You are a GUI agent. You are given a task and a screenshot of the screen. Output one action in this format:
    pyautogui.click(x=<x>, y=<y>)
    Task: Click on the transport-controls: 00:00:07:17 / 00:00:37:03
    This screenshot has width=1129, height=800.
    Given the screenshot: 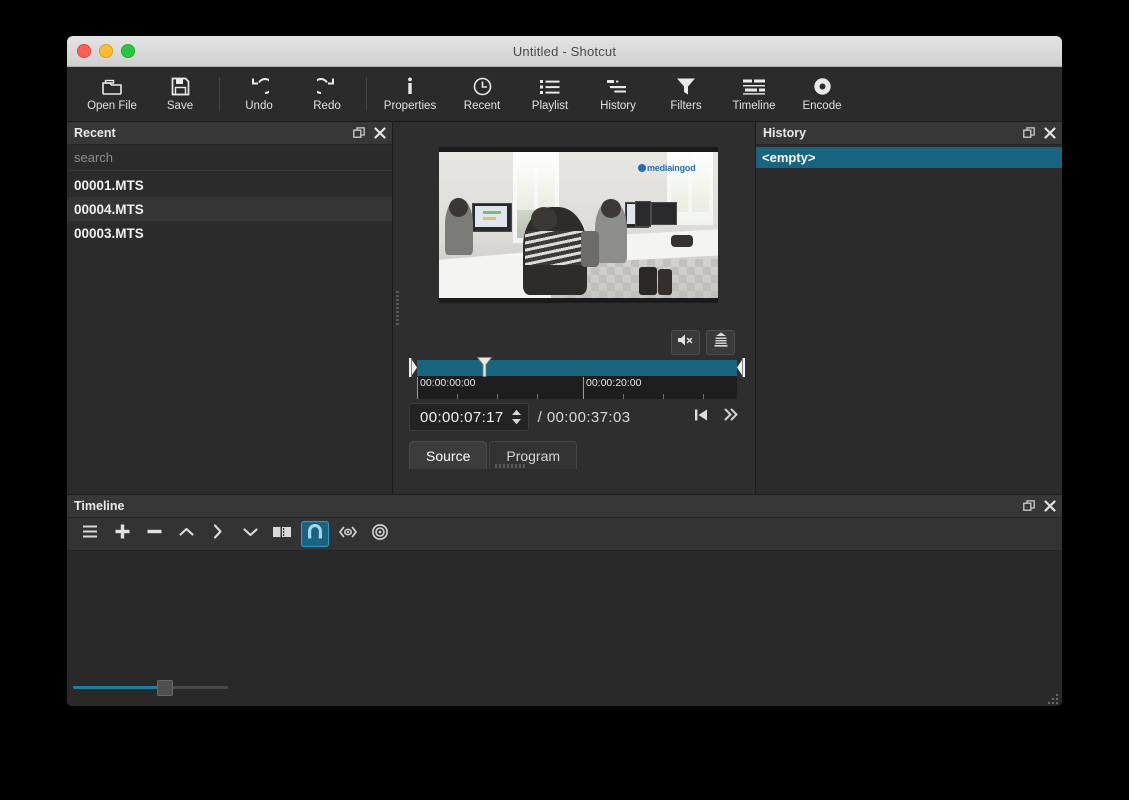 What is the action you would take?
    pyautogui.click(x=578, y=417)
    